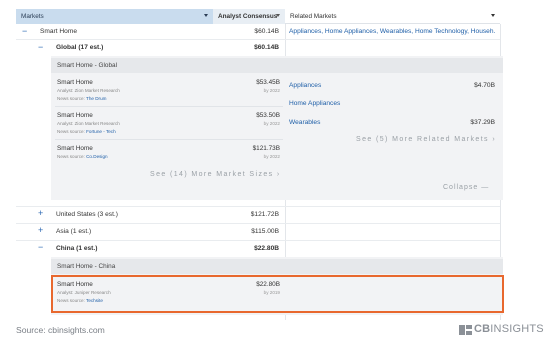 This screenshot has width=552, height=351. I want to click on markets-column-header: Markets, so click(114, 16).